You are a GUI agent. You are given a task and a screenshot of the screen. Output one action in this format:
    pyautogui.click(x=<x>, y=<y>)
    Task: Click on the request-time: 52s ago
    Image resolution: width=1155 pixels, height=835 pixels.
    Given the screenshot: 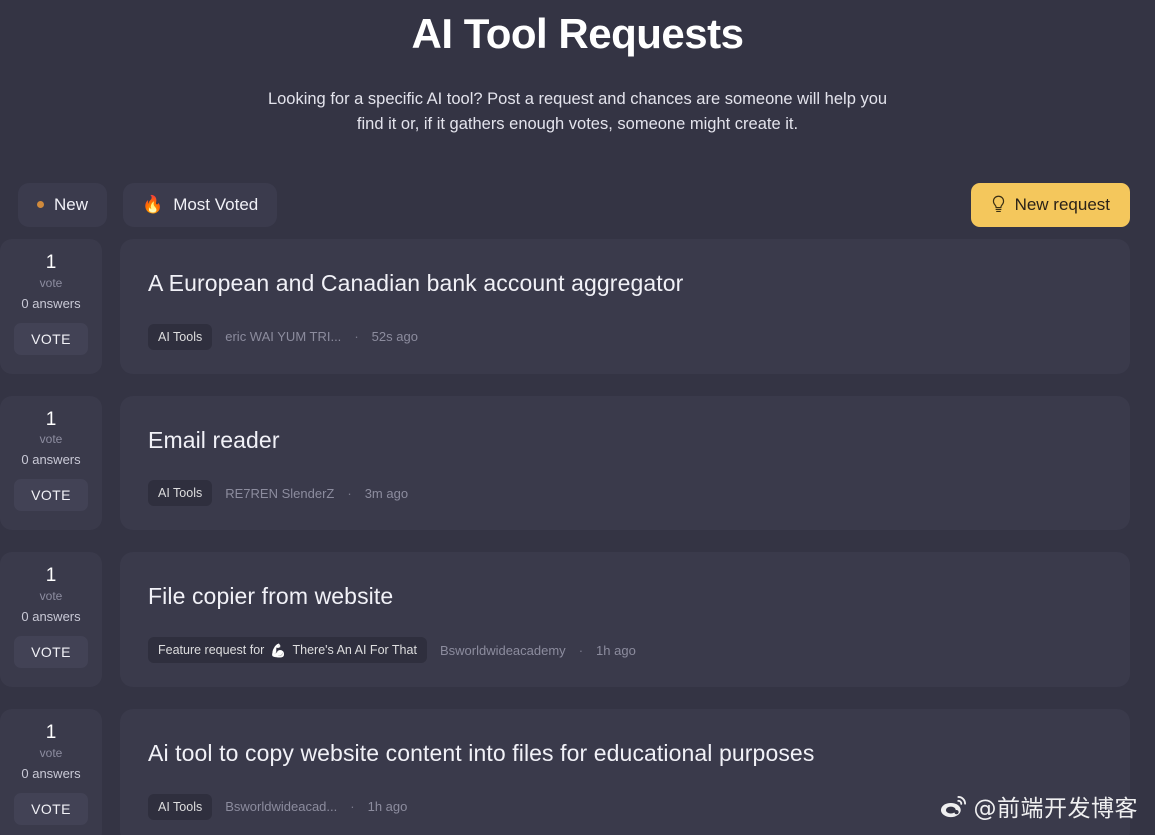 What is the action you would take?
    pyautogui.click(x=394, y=337)
    